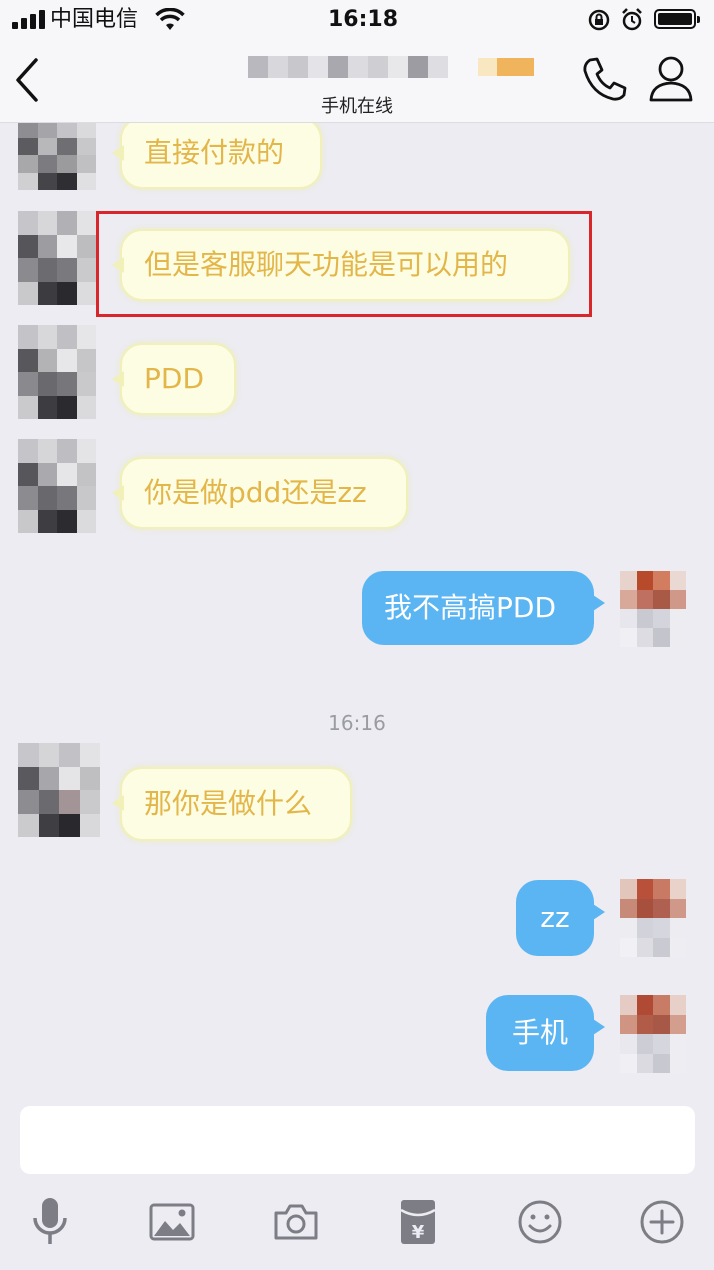 This screenshot has height=1270, width=714. I want to click on voice-button, so click(50, 1222).